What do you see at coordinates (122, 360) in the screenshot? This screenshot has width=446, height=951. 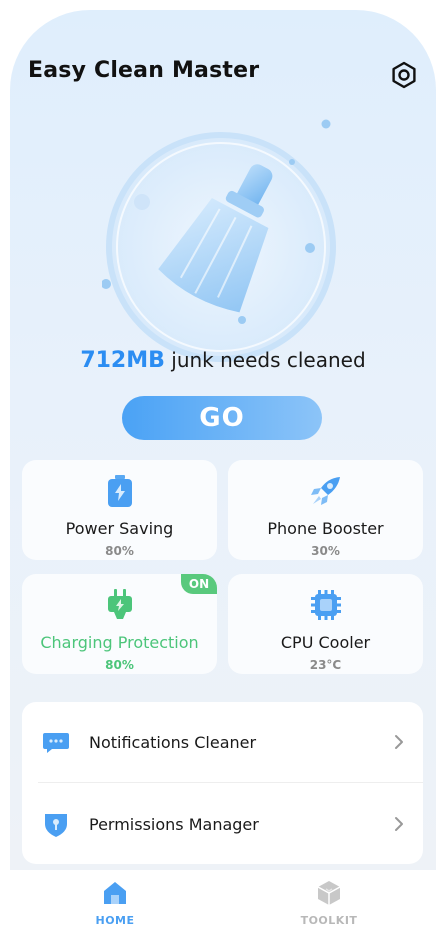 I see `junk-amount: 712MB` at bounding box center [122, 360].